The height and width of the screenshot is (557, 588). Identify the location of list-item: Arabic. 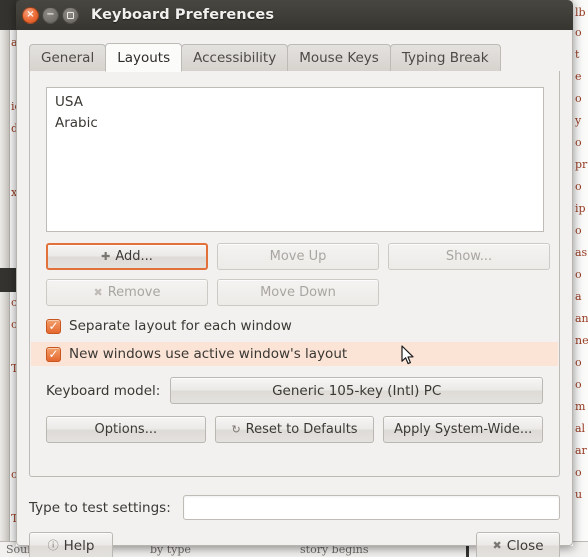
(295, 123).